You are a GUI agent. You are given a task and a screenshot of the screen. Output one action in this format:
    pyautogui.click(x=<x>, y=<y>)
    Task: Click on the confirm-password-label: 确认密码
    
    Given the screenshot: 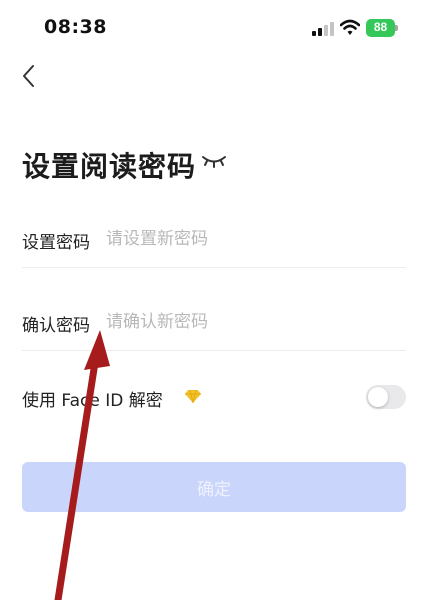 What is the action you would take?
    pyautogui.click(x=56, y=326)
    